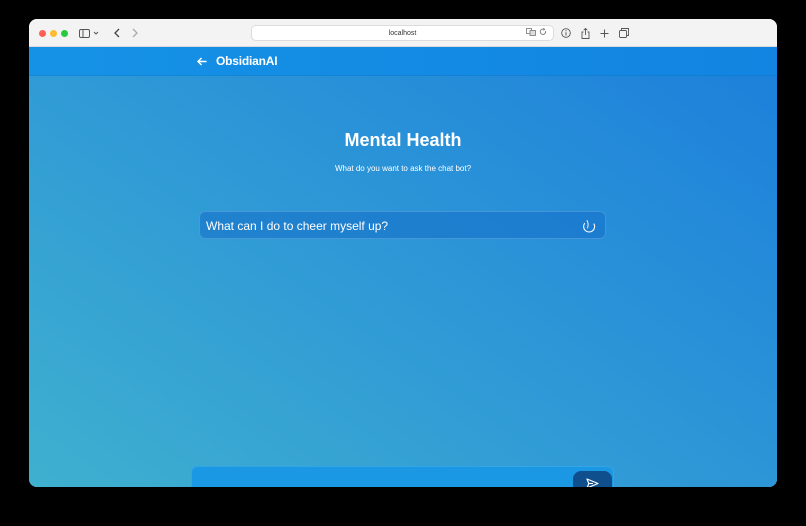 This screenshot has height=526, width=806. What do you see at coordinates (297, 226) in the screenshot?
I see `user-question-text: What can I do to cheer myself up?` at bounding box center [297, 226].